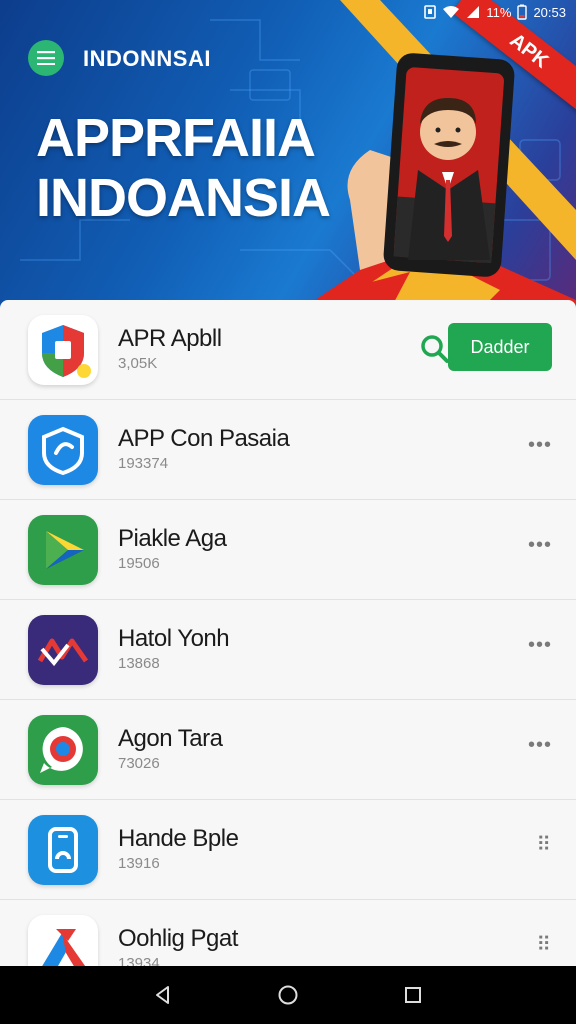 This screenshot has width=576, height=1024. What do you see at coordinates (500, 347) in the screenshot?
I see `download-button: Dadder` at bounding box center [500, 347].